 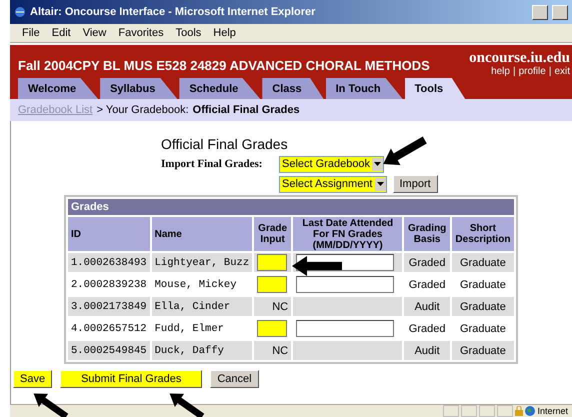 What do you see at coordinates (532, 71) in the screenshot?
I see `header-link: profile` at bounding box center [532, 71].